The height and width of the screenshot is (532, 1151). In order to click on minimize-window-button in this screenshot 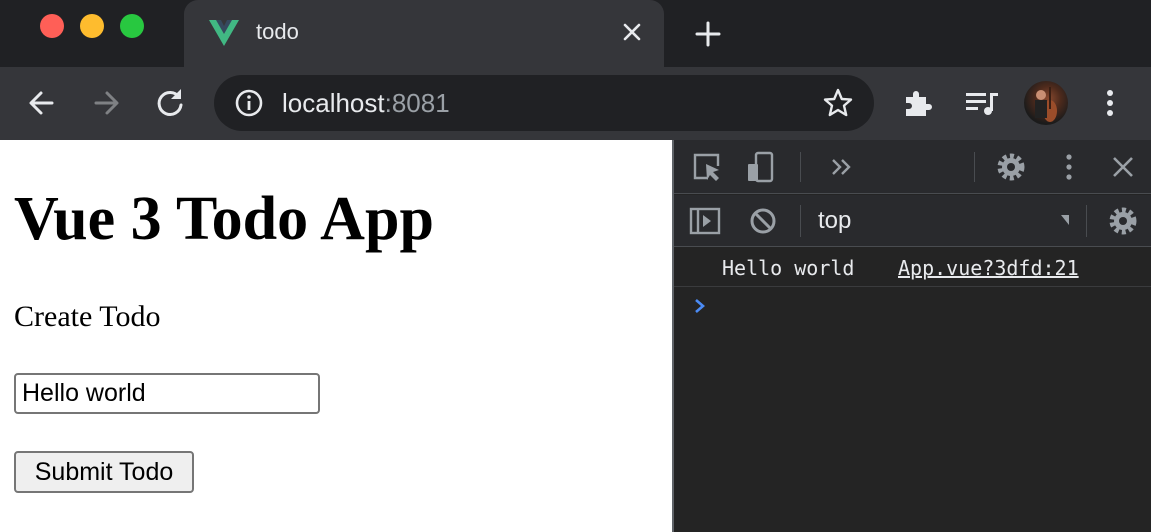, I will do `click(92, 26)`.